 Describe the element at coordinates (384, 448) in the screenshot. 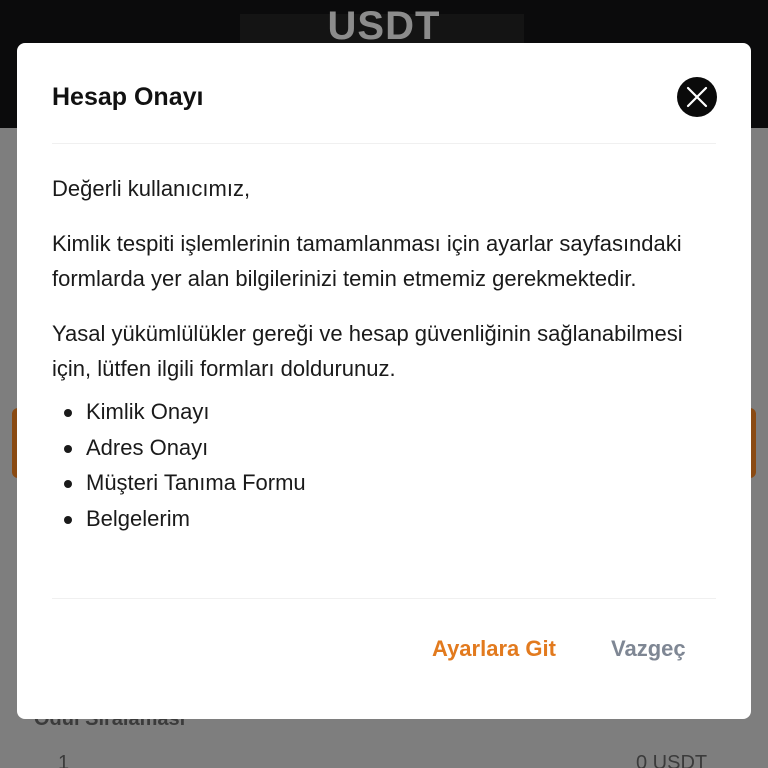

I see `list-item: Adres Onayı` at that location.